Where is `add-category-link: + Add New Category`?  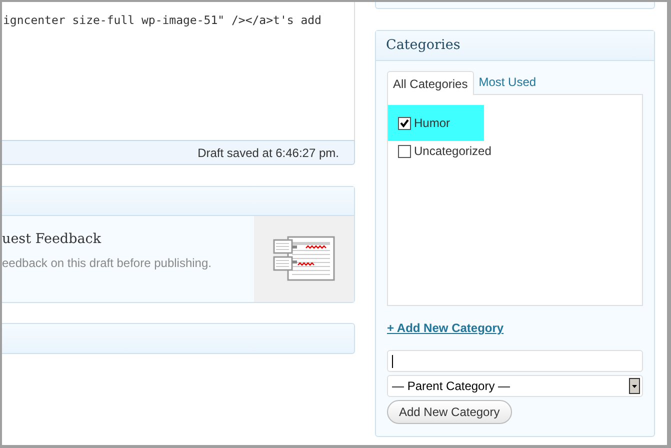
add-category-link: + Add New Category is located at coordinates (445, 328).